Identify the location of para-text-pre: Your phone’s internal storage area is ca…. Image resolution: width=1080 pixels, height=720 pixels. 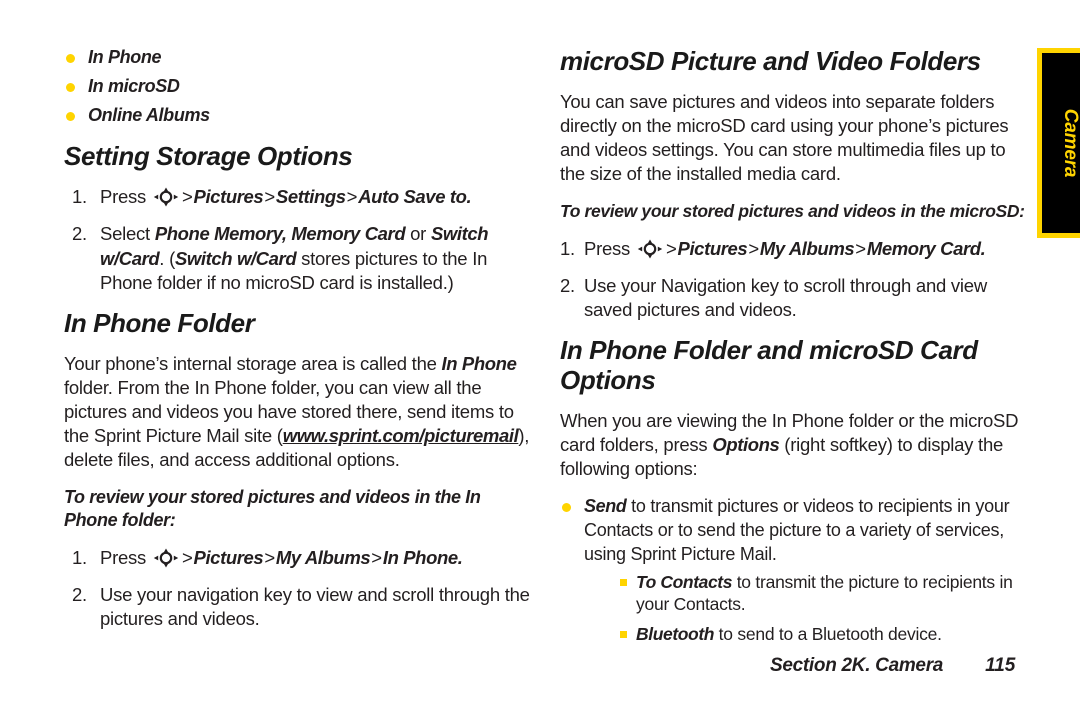
(253, 363).